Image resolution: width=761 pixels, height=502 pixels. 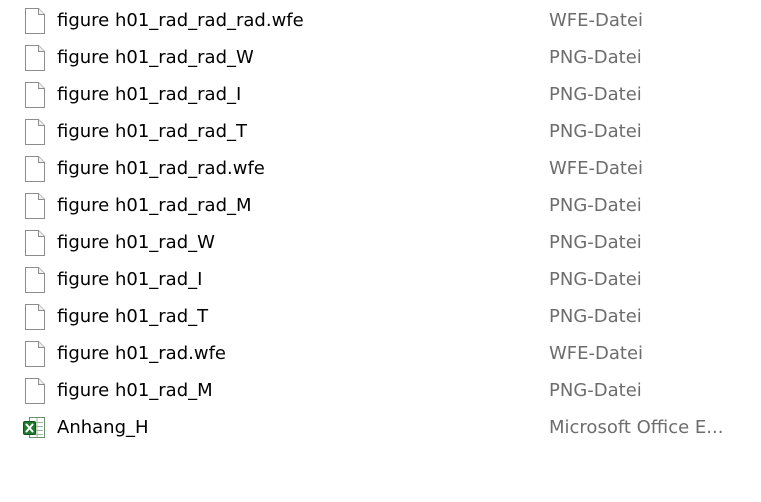 I want to click on file-name: figure h01_rad_T, so click(x=133, y=316).